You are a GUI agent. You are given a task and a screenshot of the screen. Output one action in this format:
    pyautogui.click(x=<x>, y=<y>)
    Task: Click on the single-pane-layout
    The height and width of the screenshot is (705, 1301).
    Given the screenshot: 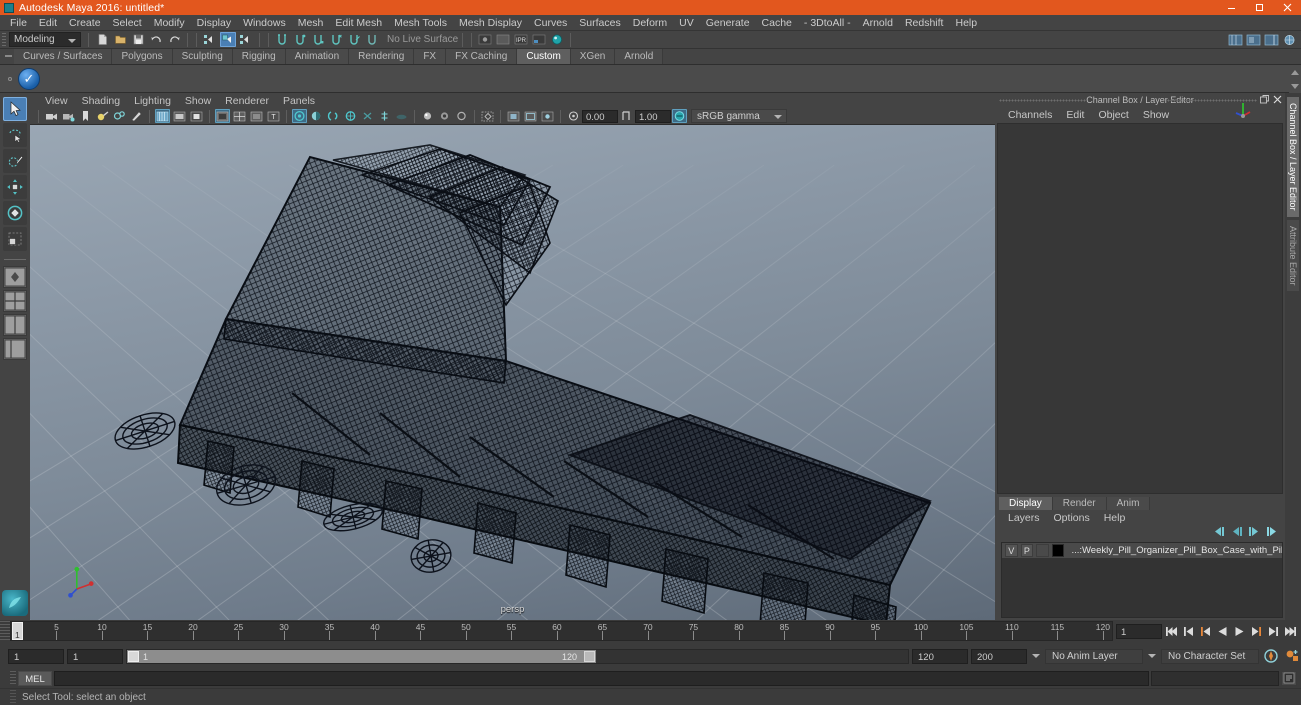 What is the action you would take?
    pyautogui.click(x=15, y=277)
    